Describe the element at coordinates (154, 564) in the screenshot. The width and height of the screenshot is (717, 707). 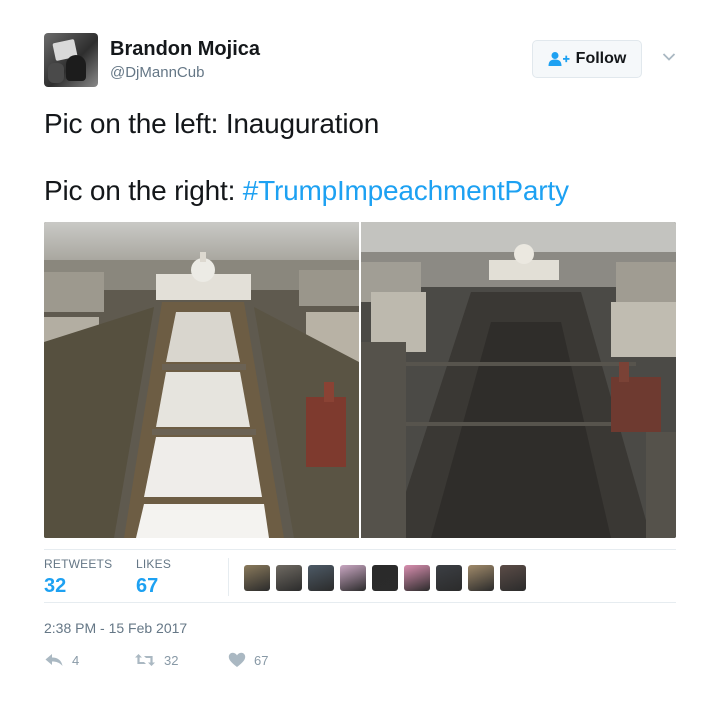
I see `likes-label: LIKES` at that location.